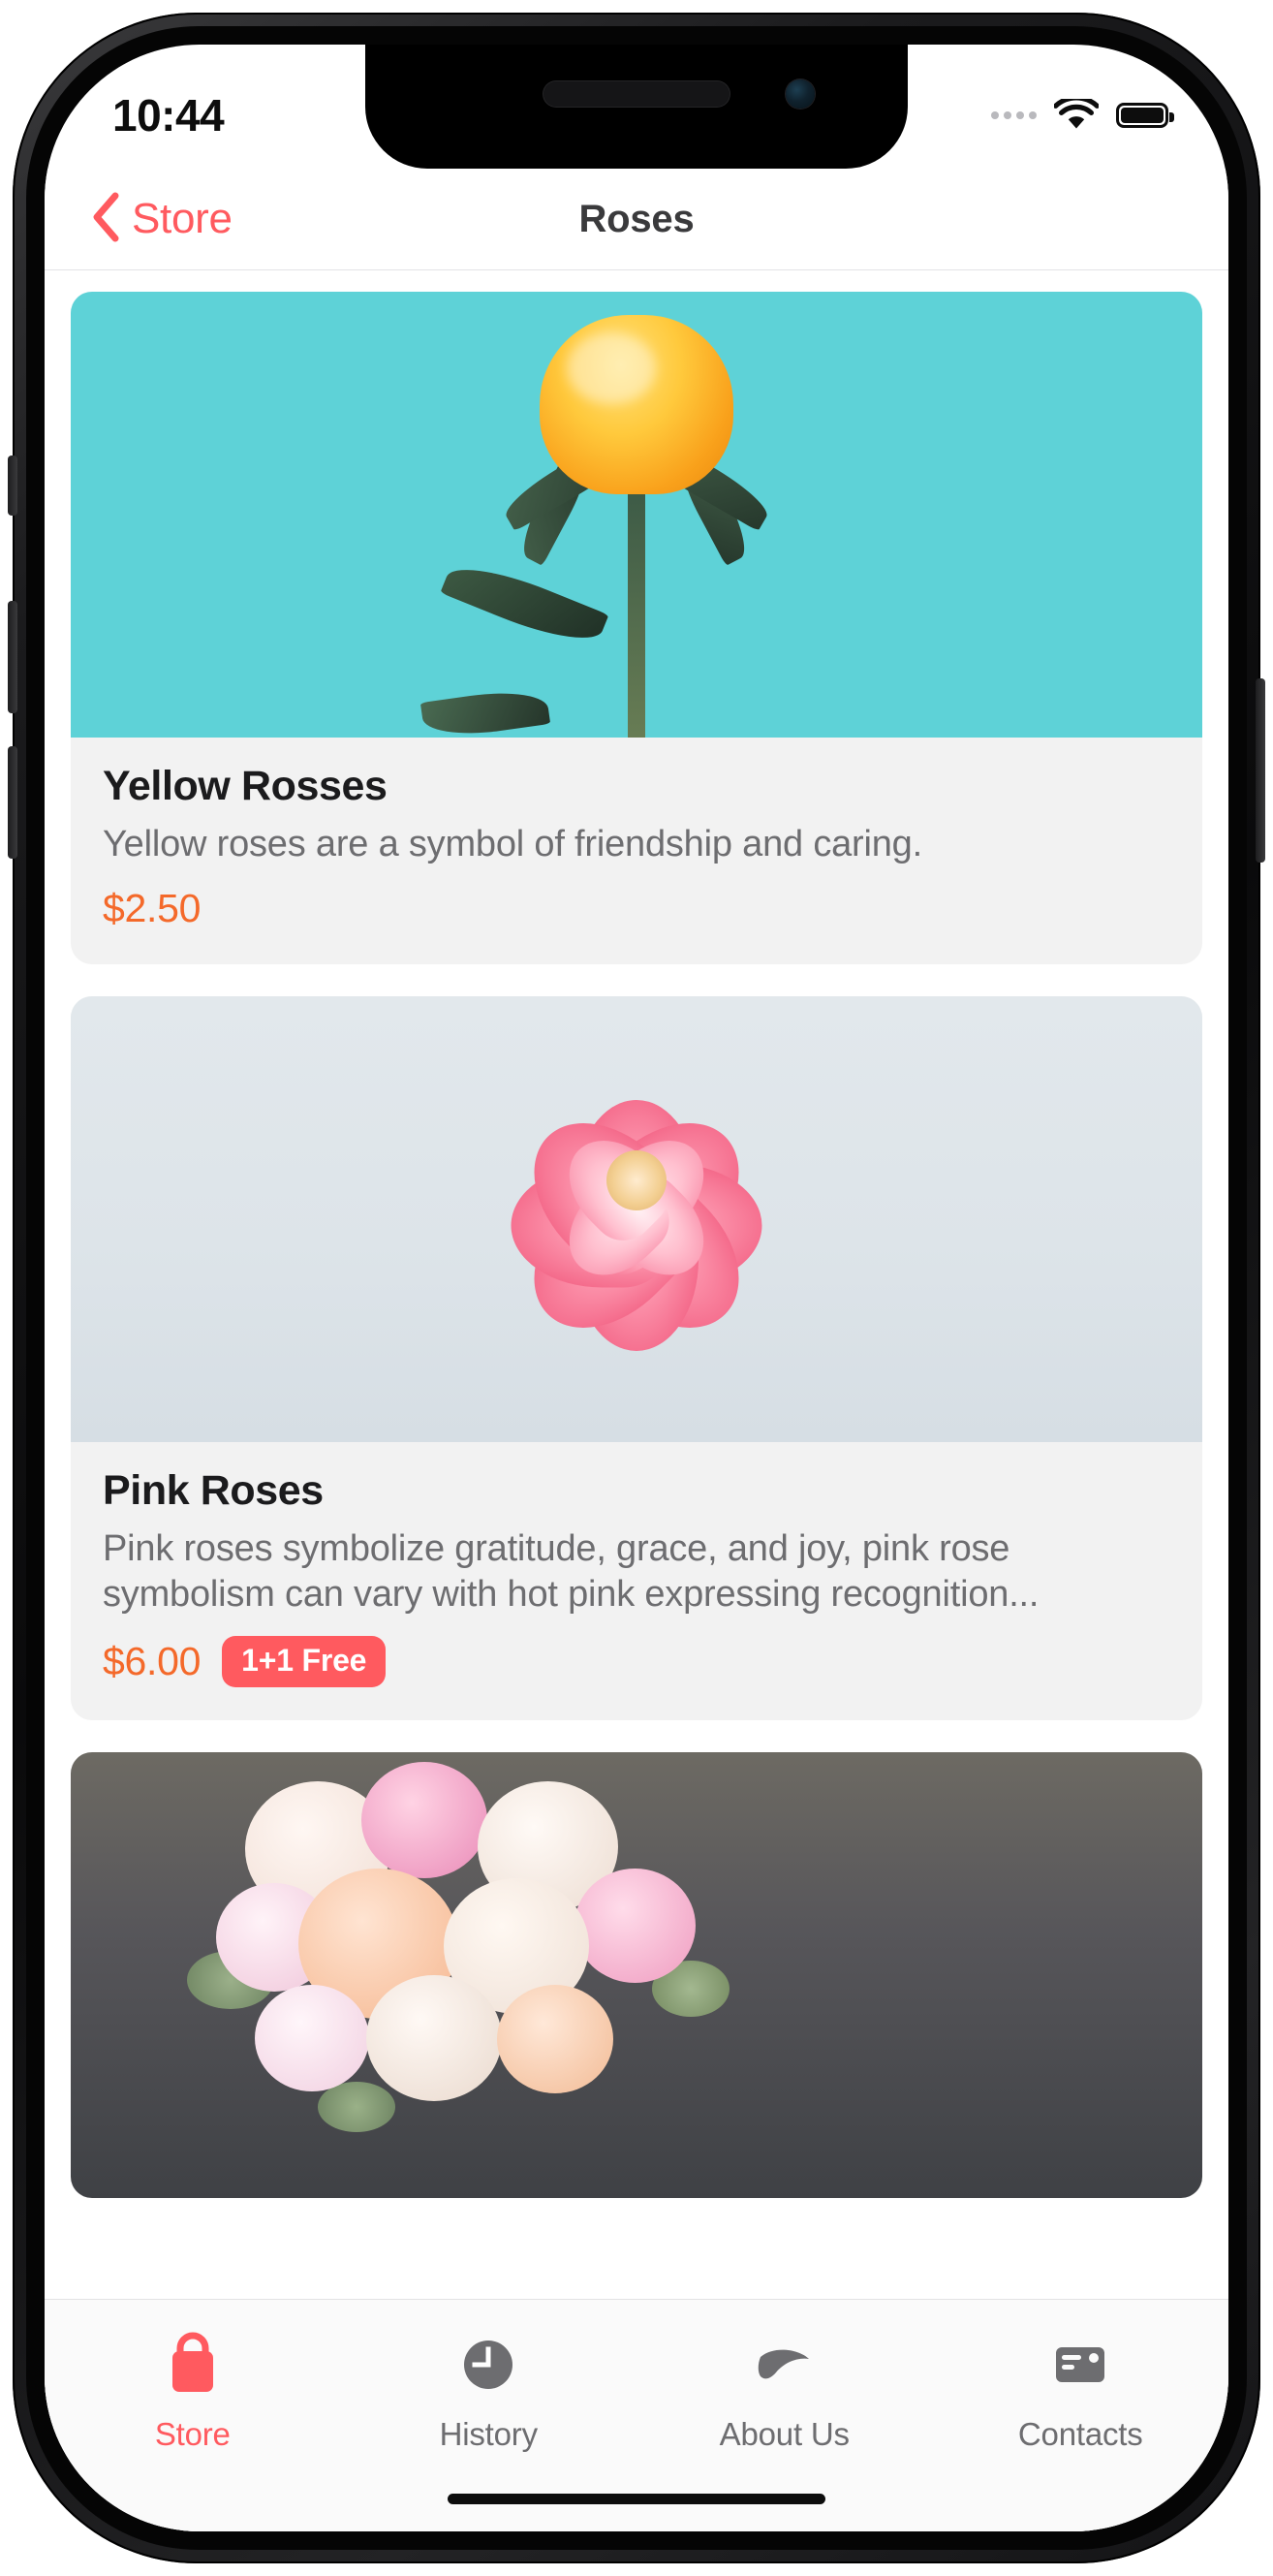 The width and height of the screenshot is (1273, 2576). Describe the element at coordinates (1145, 115) in the screenshot. I see `battery-full-icon` at that location.